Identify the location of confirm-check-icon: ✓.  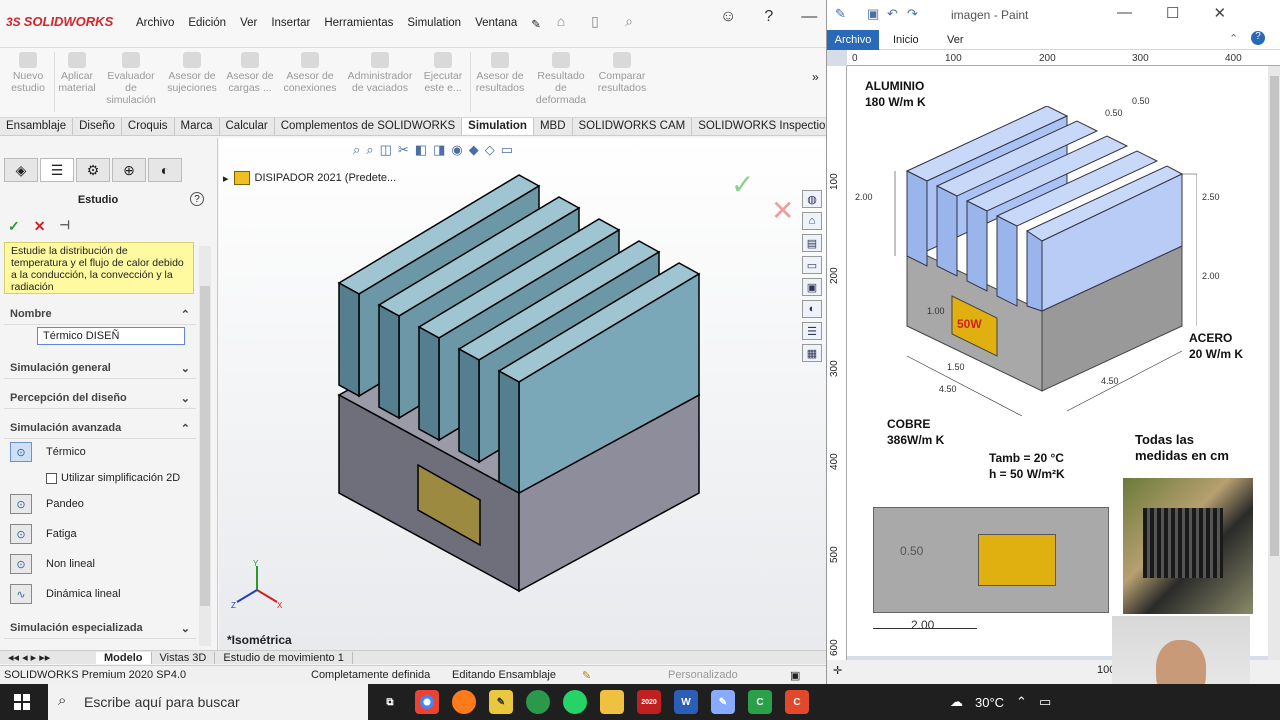
(742, 184).